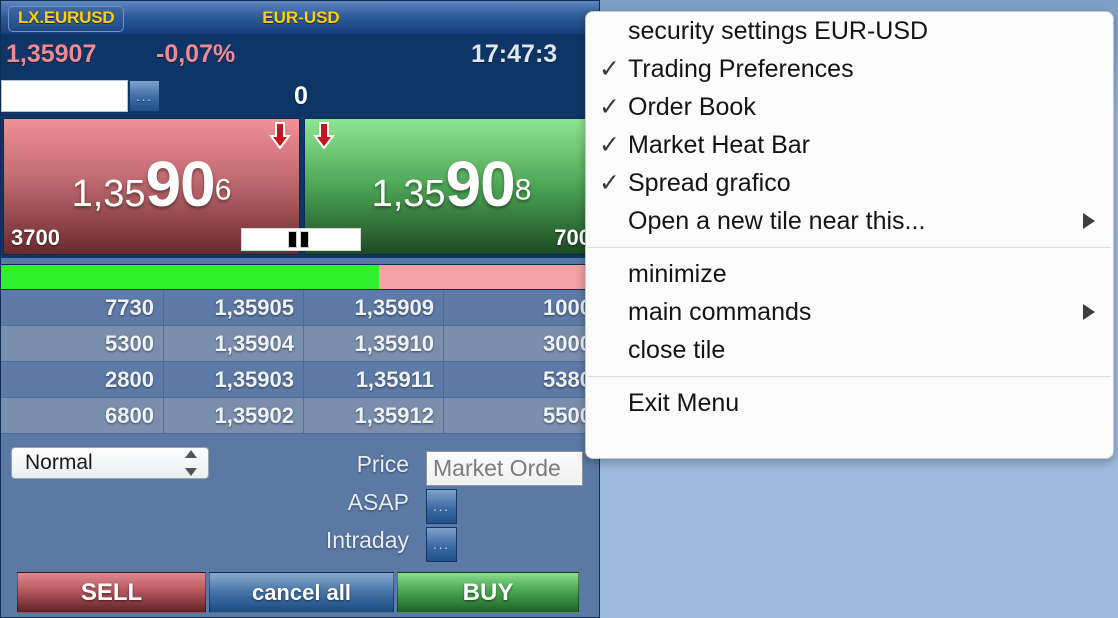 This screenshot has height=618, width=1118. Describe the element at coordinates (234, 379) in the screenshot. I see `bid-price-cell: 1,35903` at that location.